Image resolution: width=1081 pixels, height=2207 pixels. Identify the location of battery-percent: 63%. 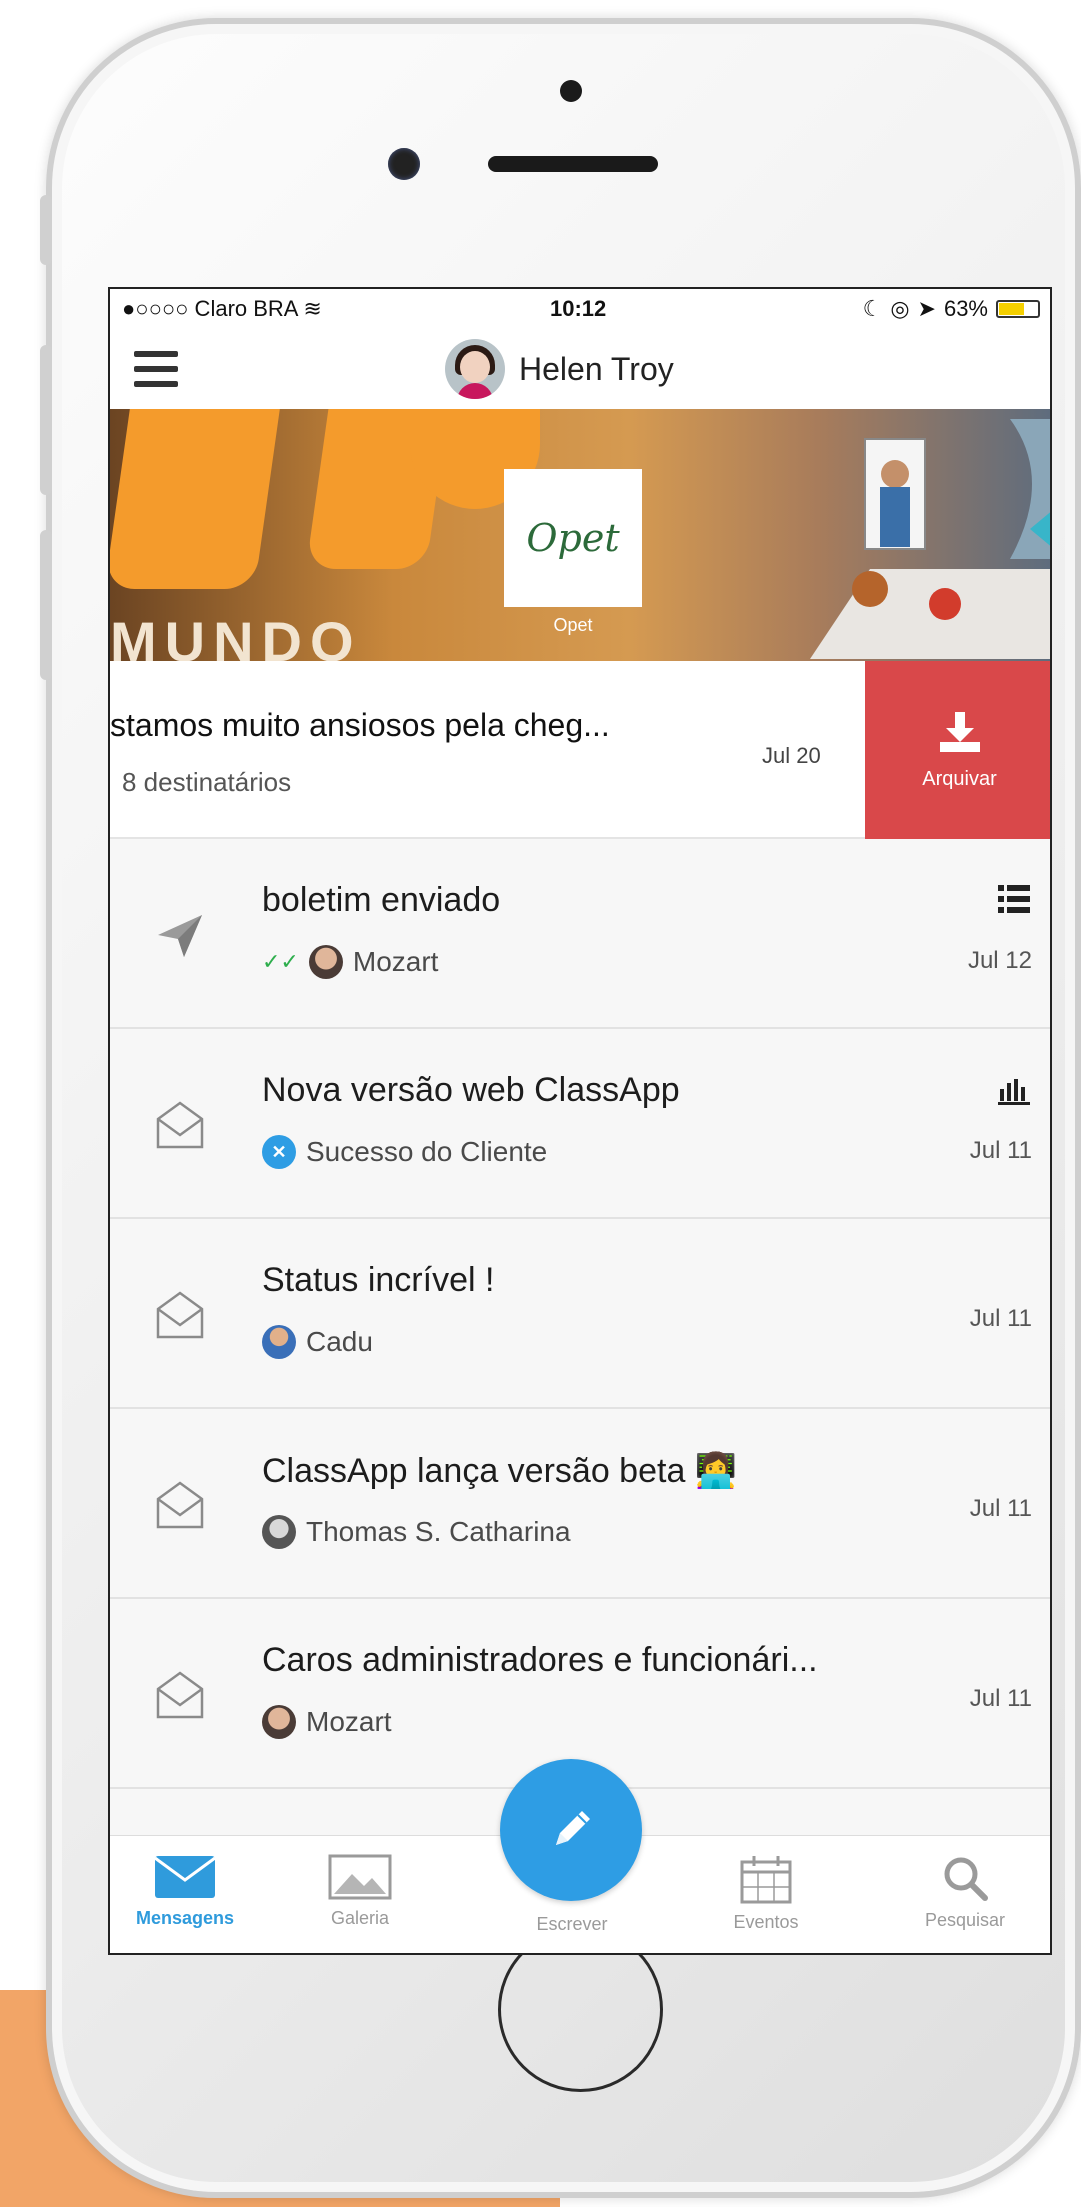
(965, 308).